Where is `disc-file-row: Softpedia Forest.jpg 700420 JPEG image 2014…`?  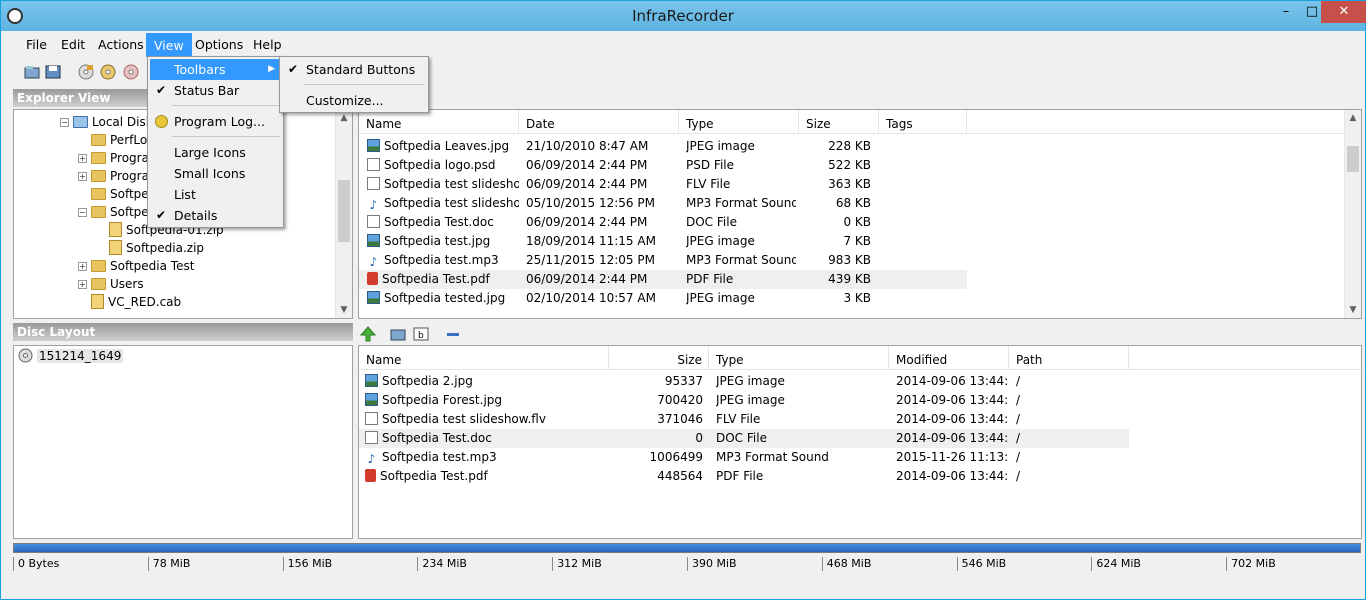
disc-file-row: Softpedia Forest.jpg 700420 JPEG image 2014… is located at coordinates (744, 400).